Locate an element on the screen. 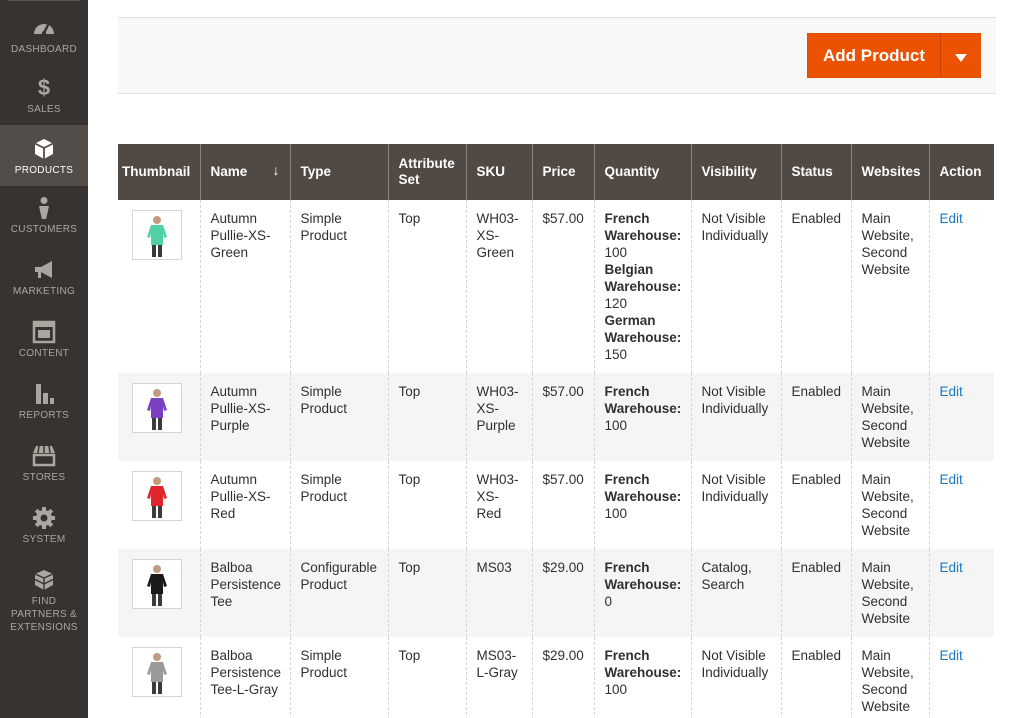  warehouse-name: German Warehouse: is located at coordinates (643, 329).